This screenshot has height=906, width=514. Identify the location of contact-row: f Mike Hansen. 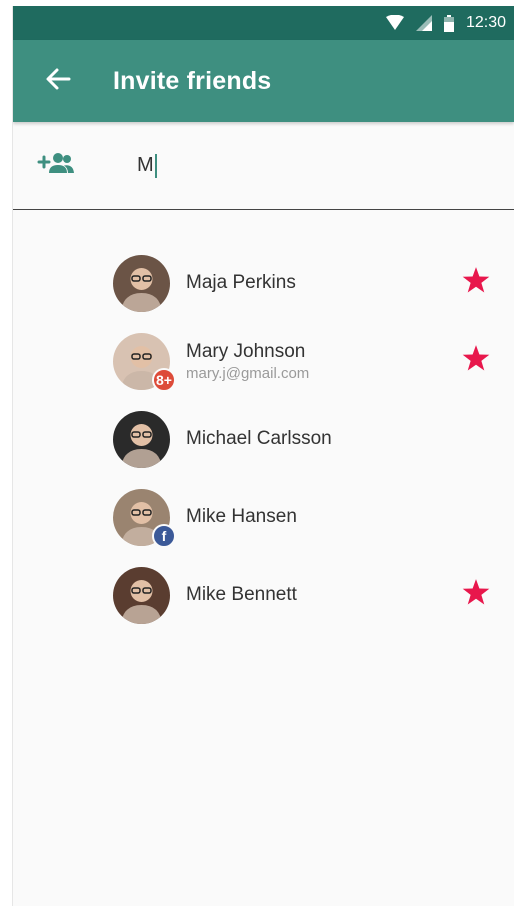
(263, 517).